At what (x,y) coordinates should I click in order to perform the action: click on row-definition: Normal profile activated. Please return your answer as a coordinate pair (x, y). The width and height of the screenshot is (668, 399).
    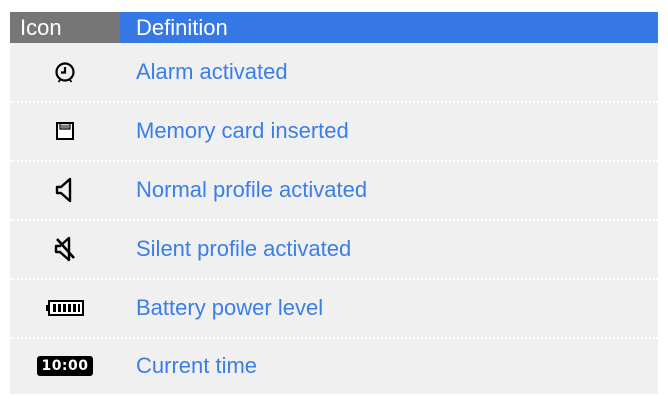
    Looking at the image, I should click on (252, 189).